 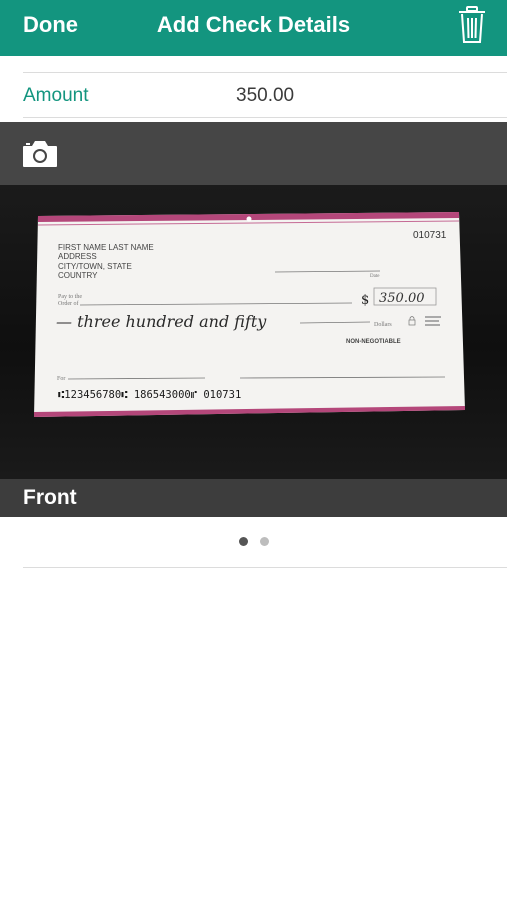 What do you see at coordinates (161, 321) in the screenshot?
I see `check-written-words: — three hundred and fifty` at bounding box center [161, 321].